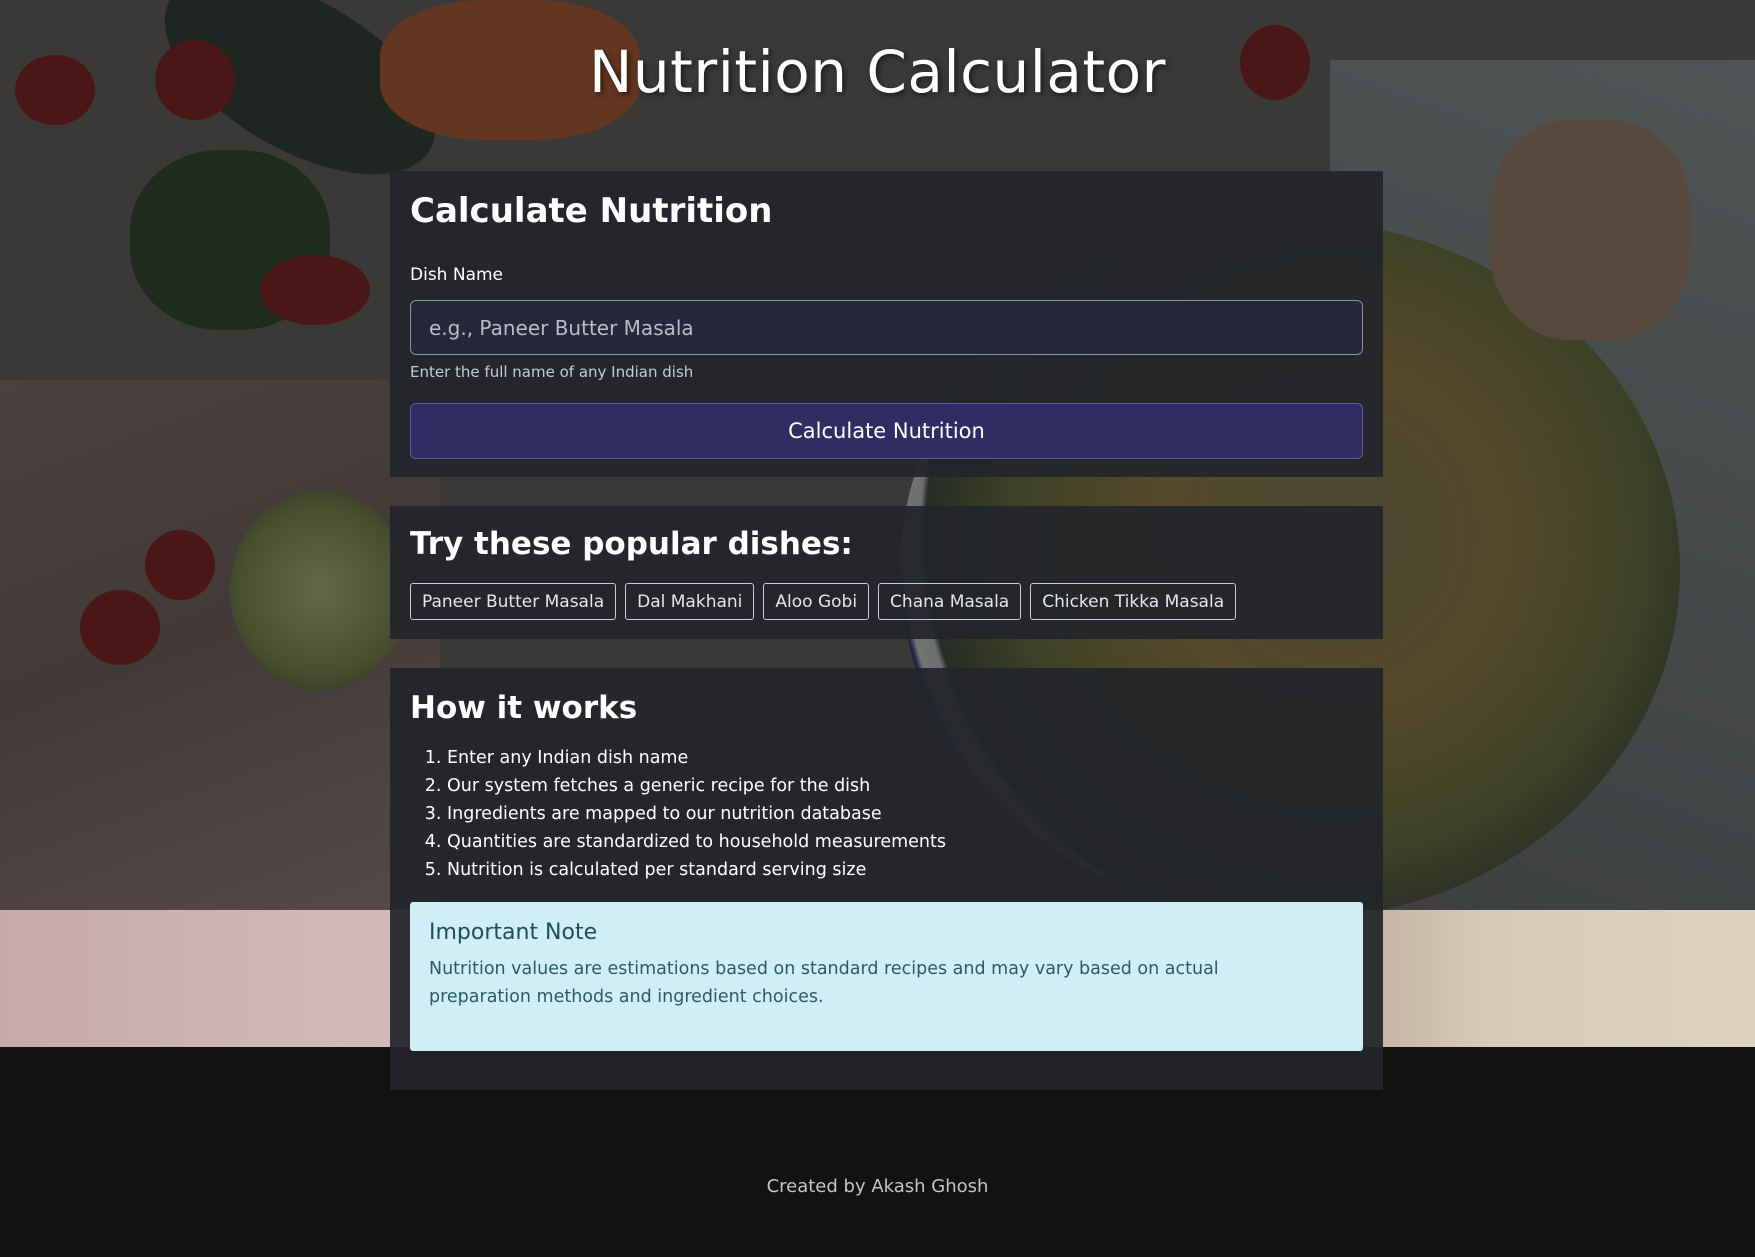 The image size is (1755, 1257). I want to click on how-it-works-heading: How it works, so click(524, 708).